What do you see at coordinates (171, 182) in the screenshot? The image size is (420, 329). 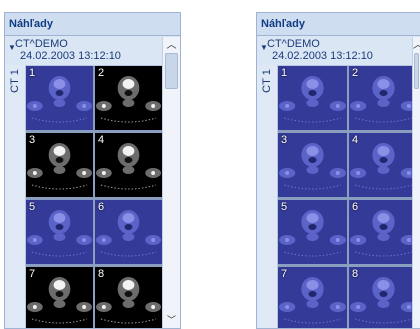 I see `scrollbar: ︿ ﹀` at bounding box center [171, 182].